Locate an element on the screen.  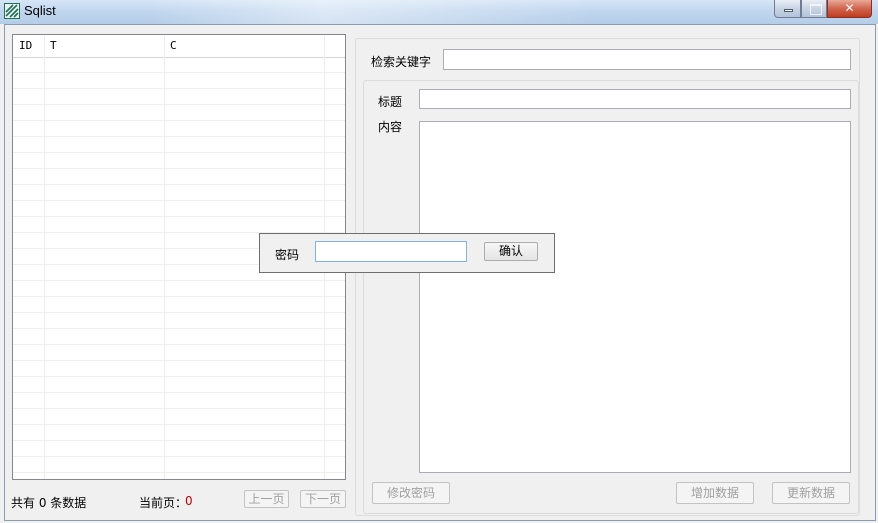
maximize-button is located at coordinates (814, 9).